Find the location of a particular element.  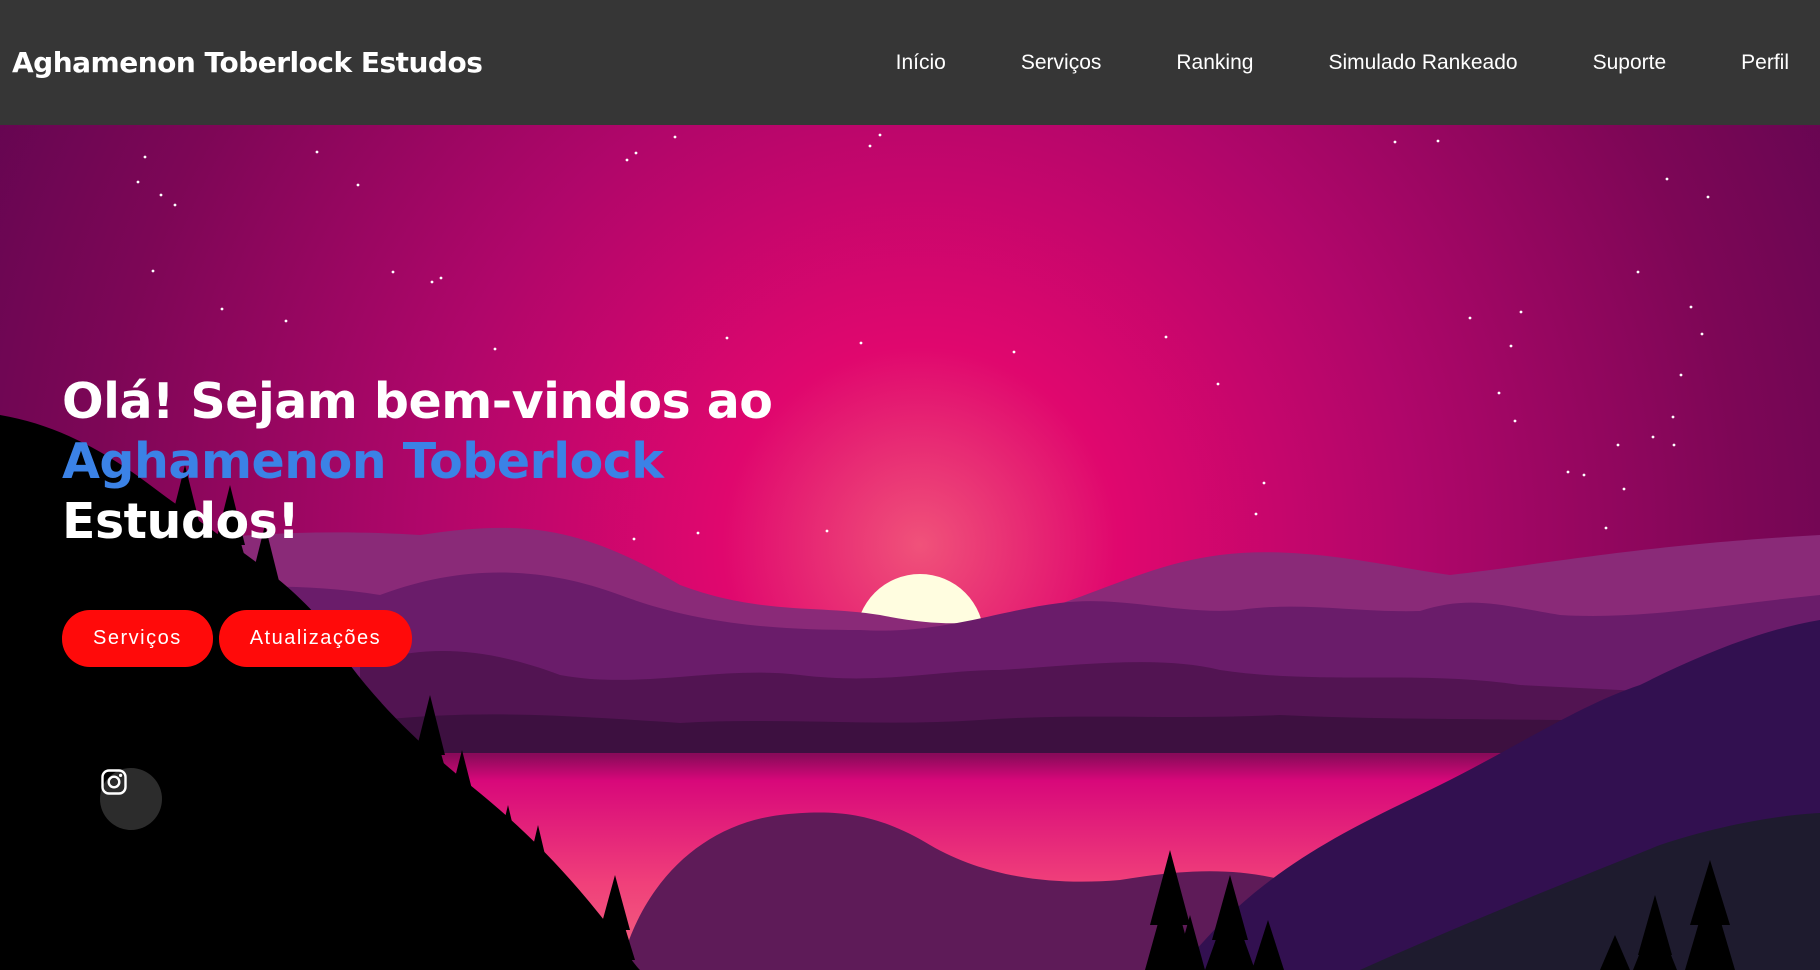

nav-inicio: Início is located at coordinates (921, 63).